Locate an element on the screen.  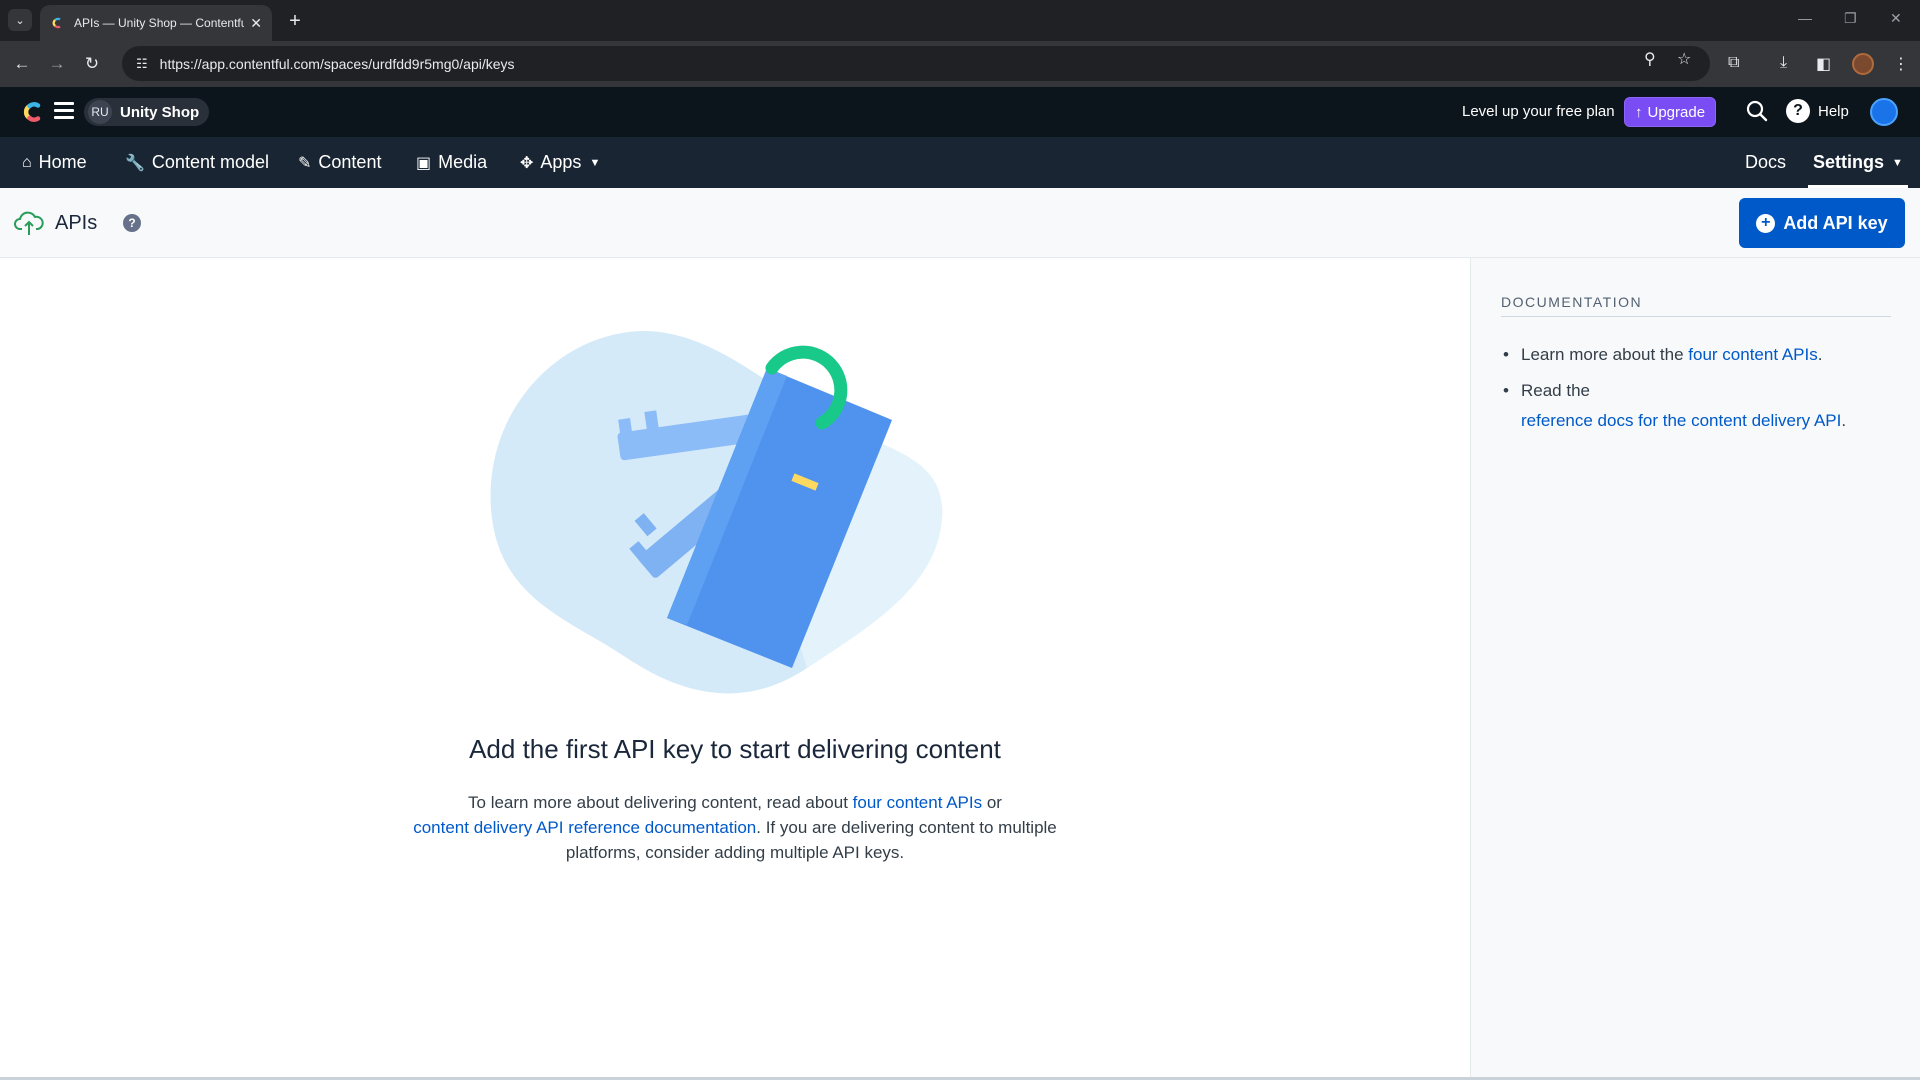
home-icon: ⌂ is located at coordinates (27, 162).